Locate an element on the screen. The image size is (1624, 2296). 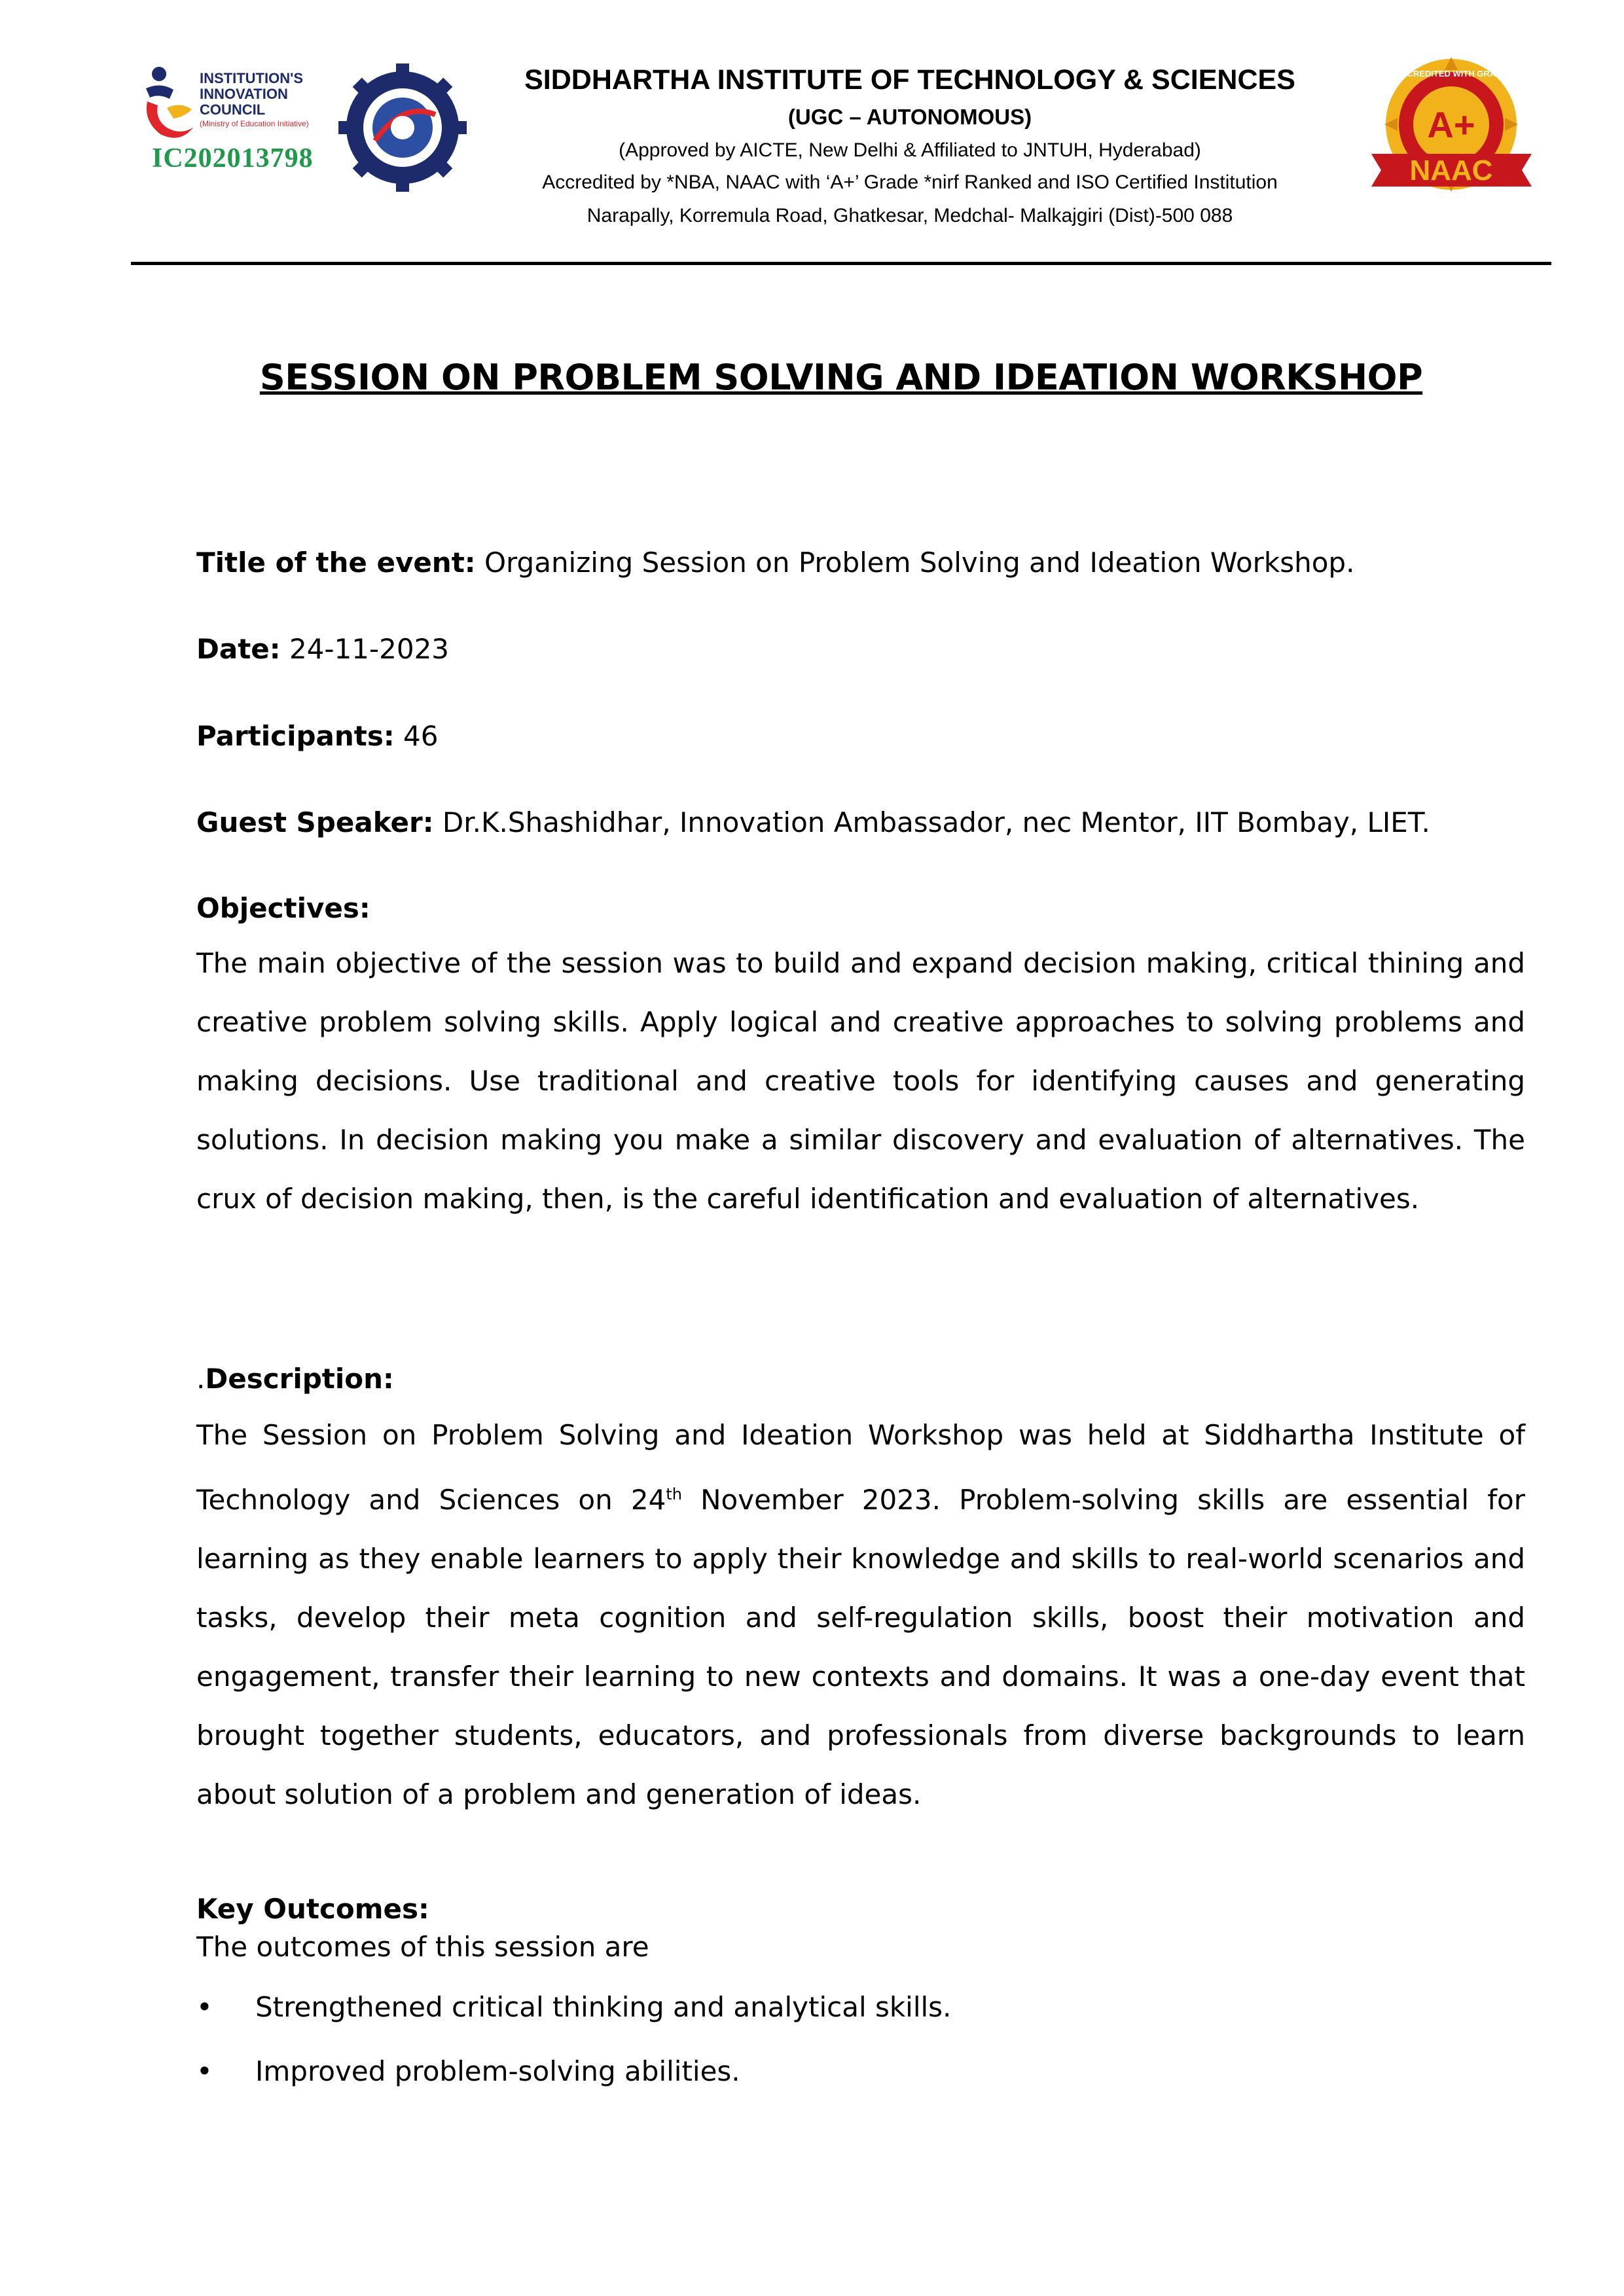
header-divider is located at coordinates (841, 263).